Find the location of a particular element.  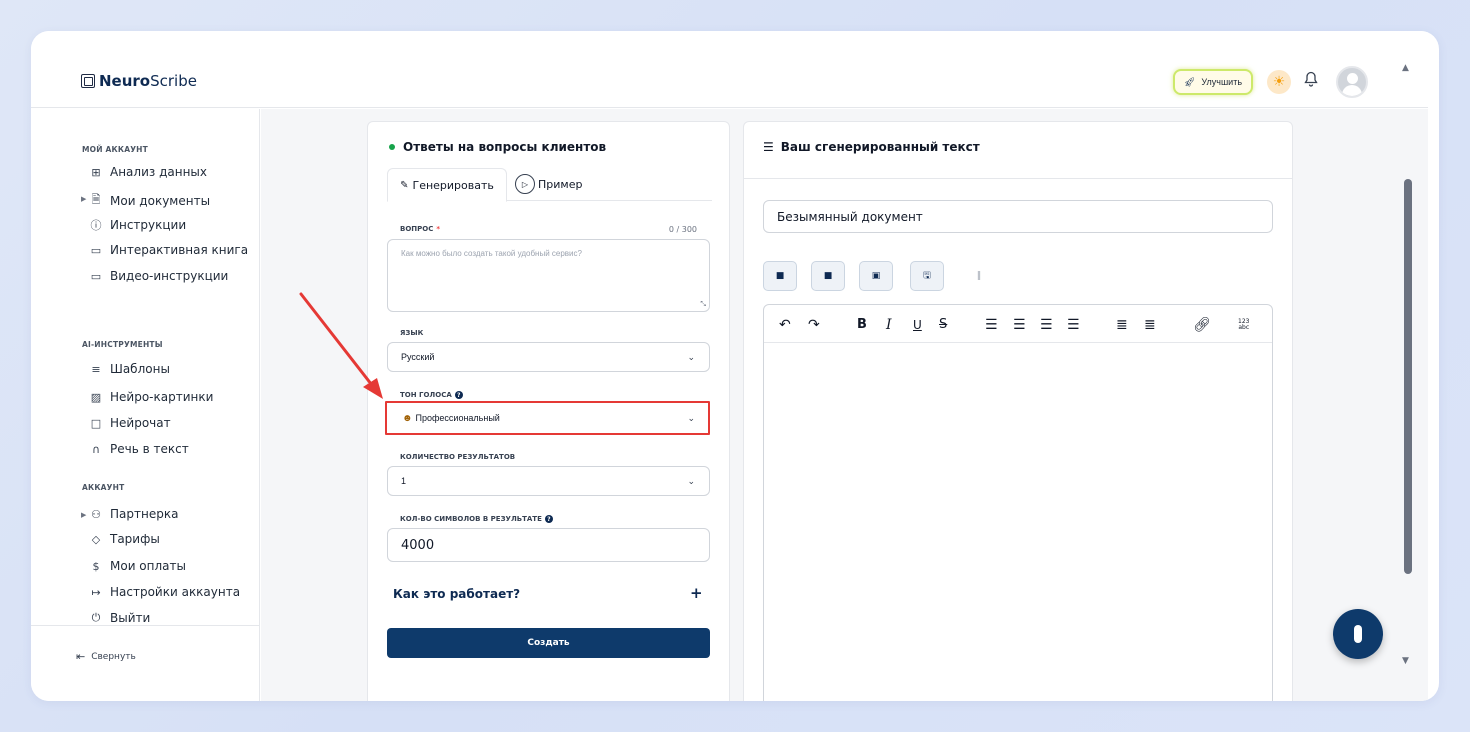

collapse-button: ⇤ Свернуть is located at coordinates (106, 656).